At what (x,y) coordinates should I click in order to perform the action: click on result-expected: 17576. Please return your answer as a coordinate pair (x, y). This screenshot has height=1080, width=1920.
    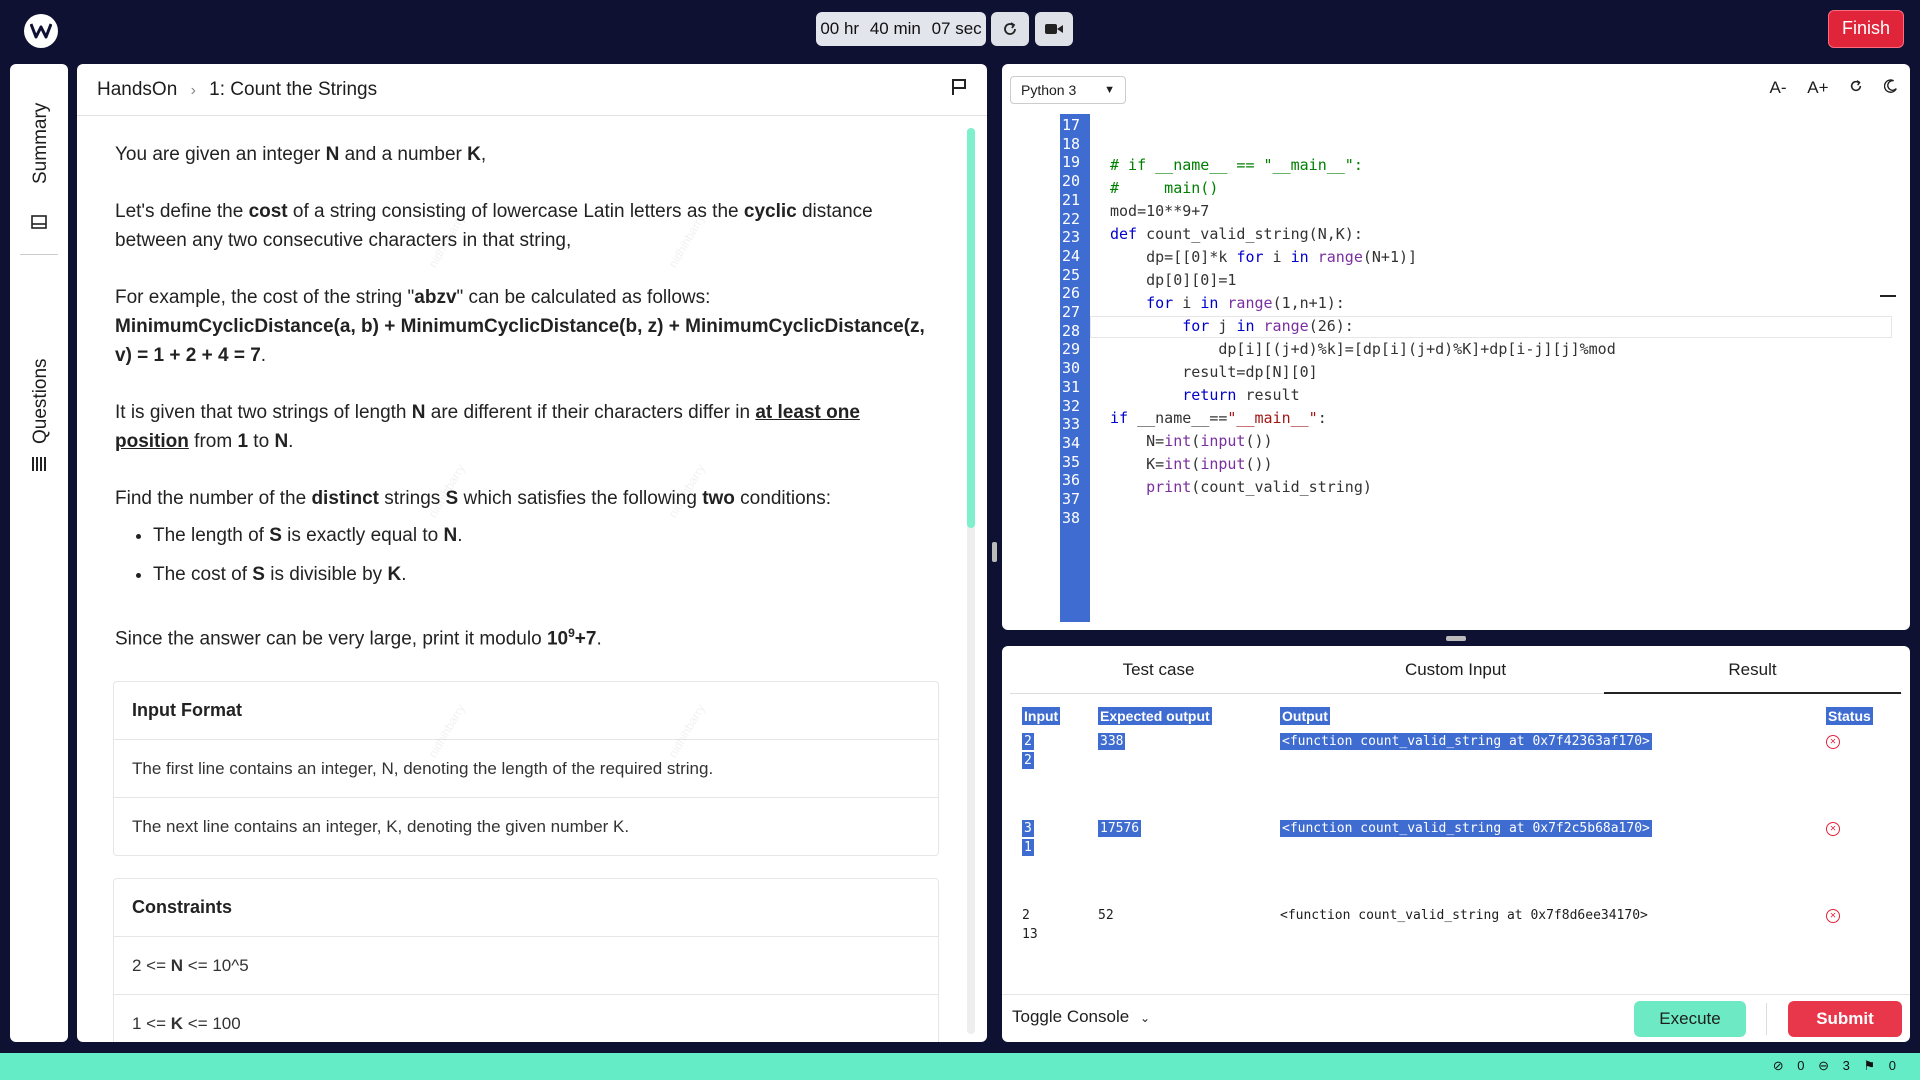
    Looking at the image, I should click on (1120, 828).